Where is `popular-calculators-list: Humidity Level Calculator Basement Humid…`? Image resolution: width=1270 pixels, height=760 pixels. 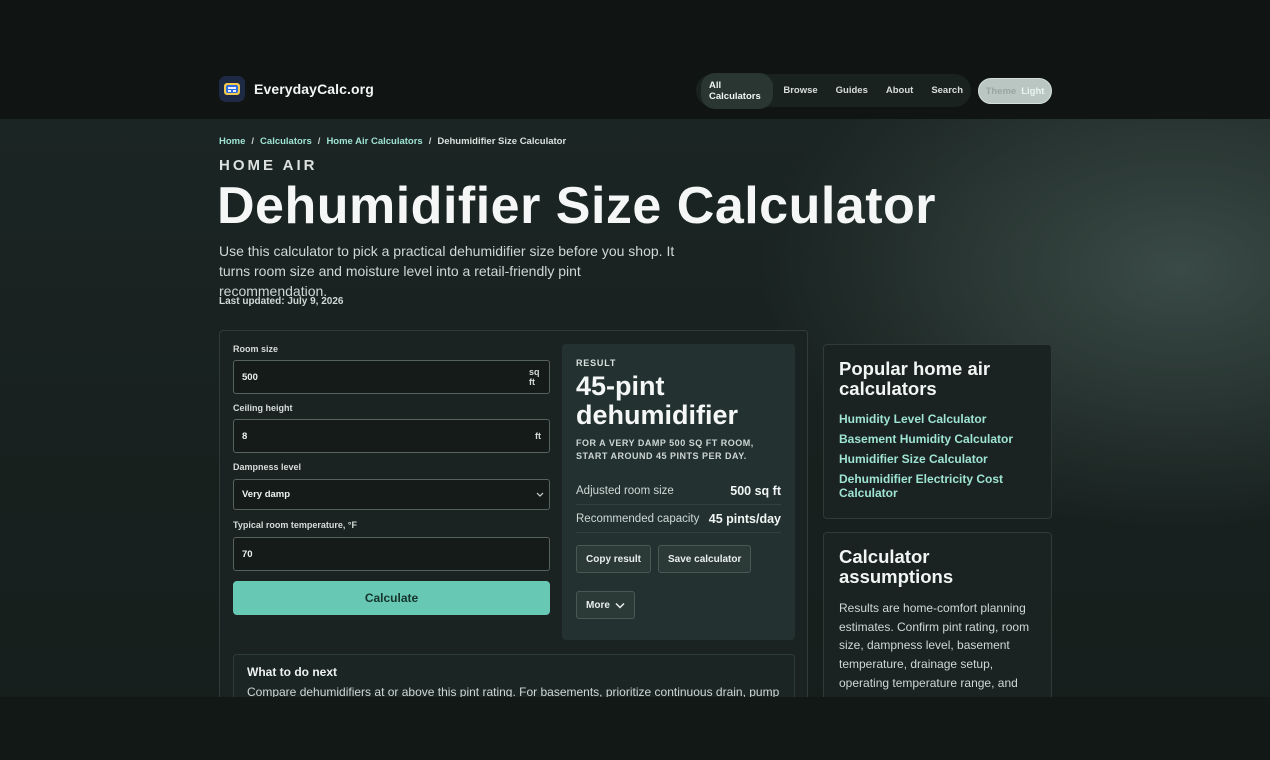
popular-calculators-list: Humidity Level Calculator Basement Humid… is located at coordinates (937, 456).